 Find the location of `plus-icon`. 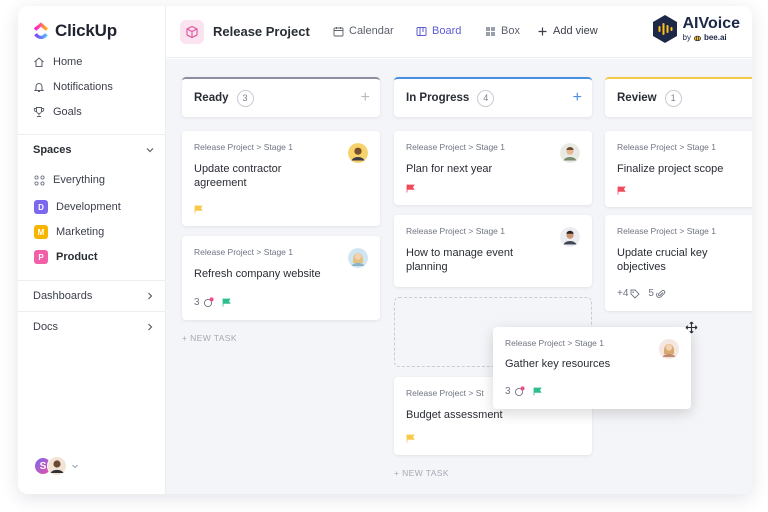

plus-icon is located at coordinates (542, 31).